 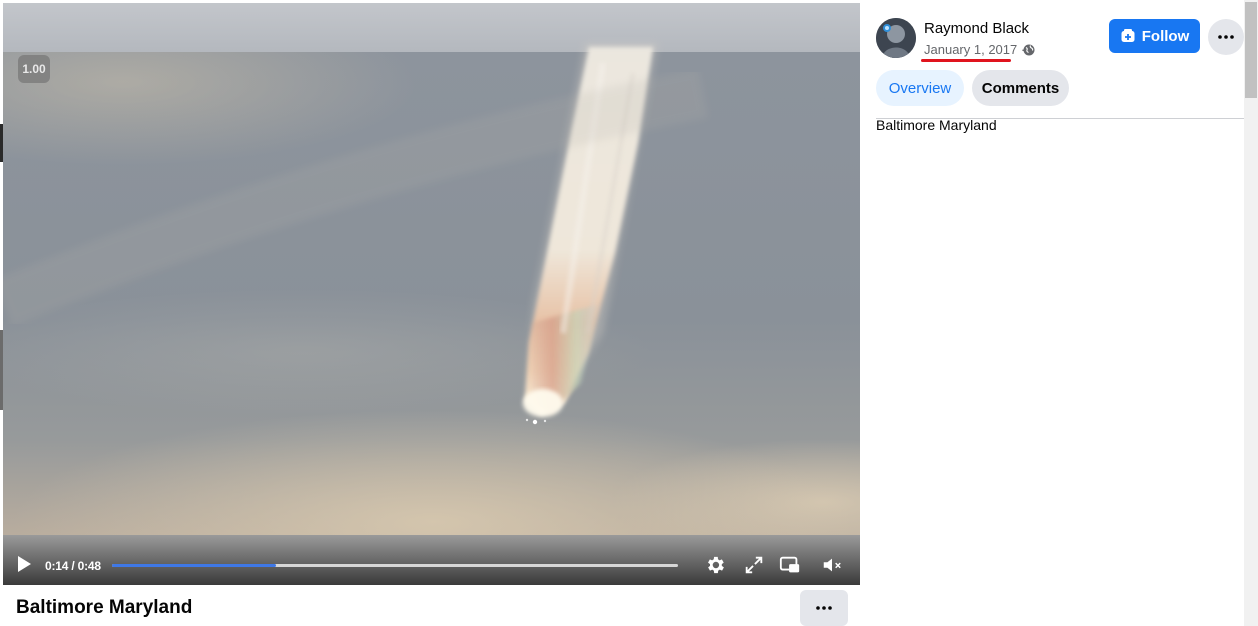 I want to click on progress-fill, so click(x=194, y=565).